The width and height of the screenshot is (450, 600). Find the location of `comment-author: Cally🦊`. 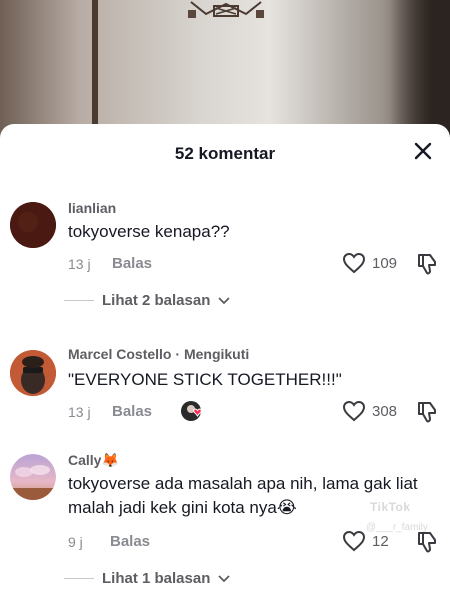

comment-author: Cally🦊 is located at coordinates (93, 460).